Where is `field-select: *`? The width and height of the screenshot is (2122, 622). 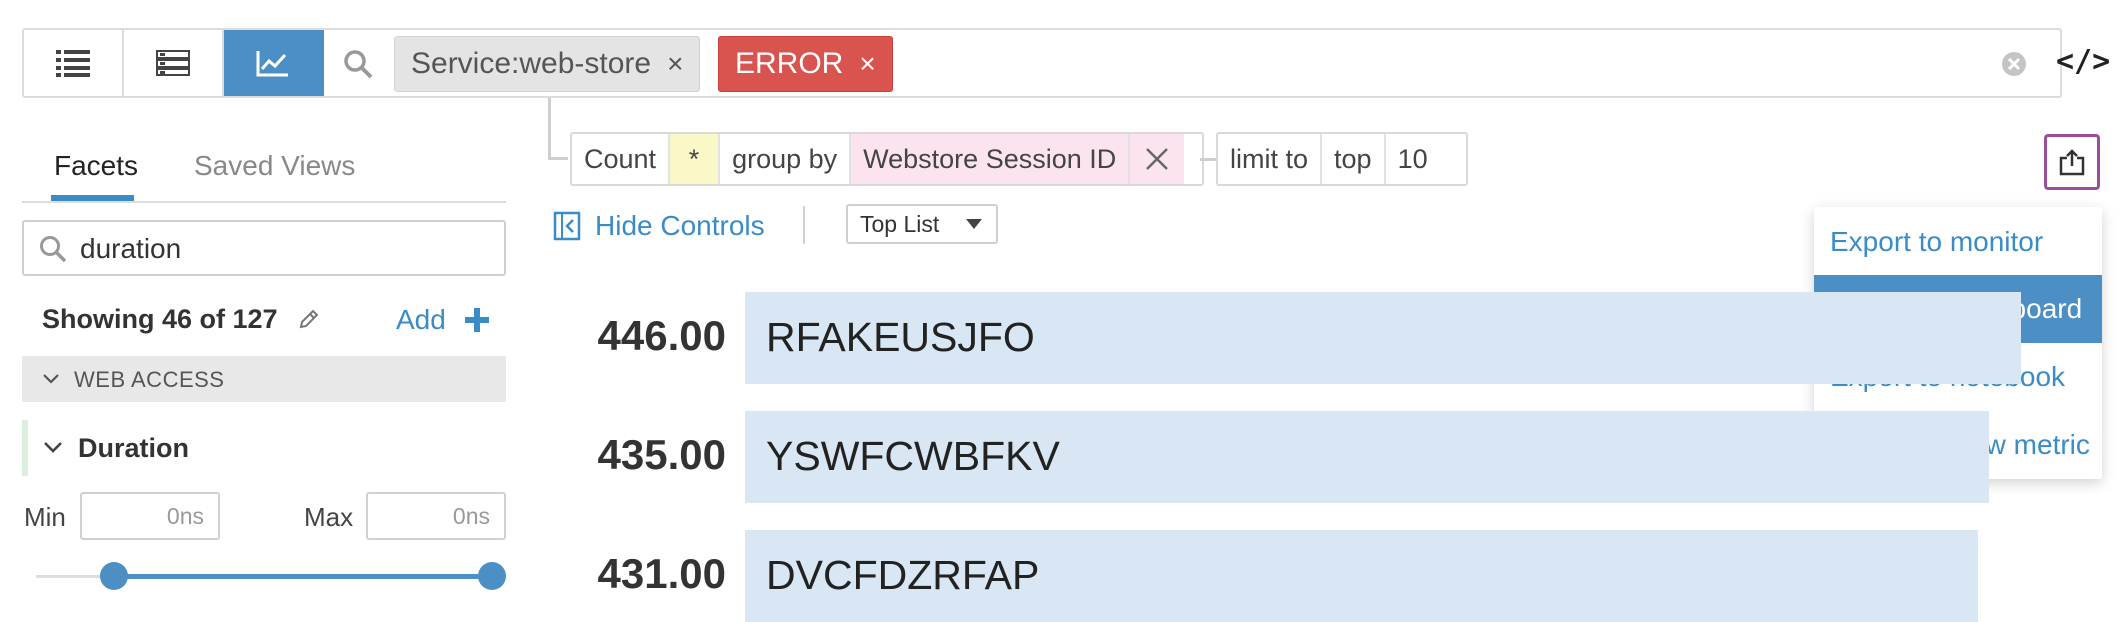 field-select: * is located at coordinates (695, 159).